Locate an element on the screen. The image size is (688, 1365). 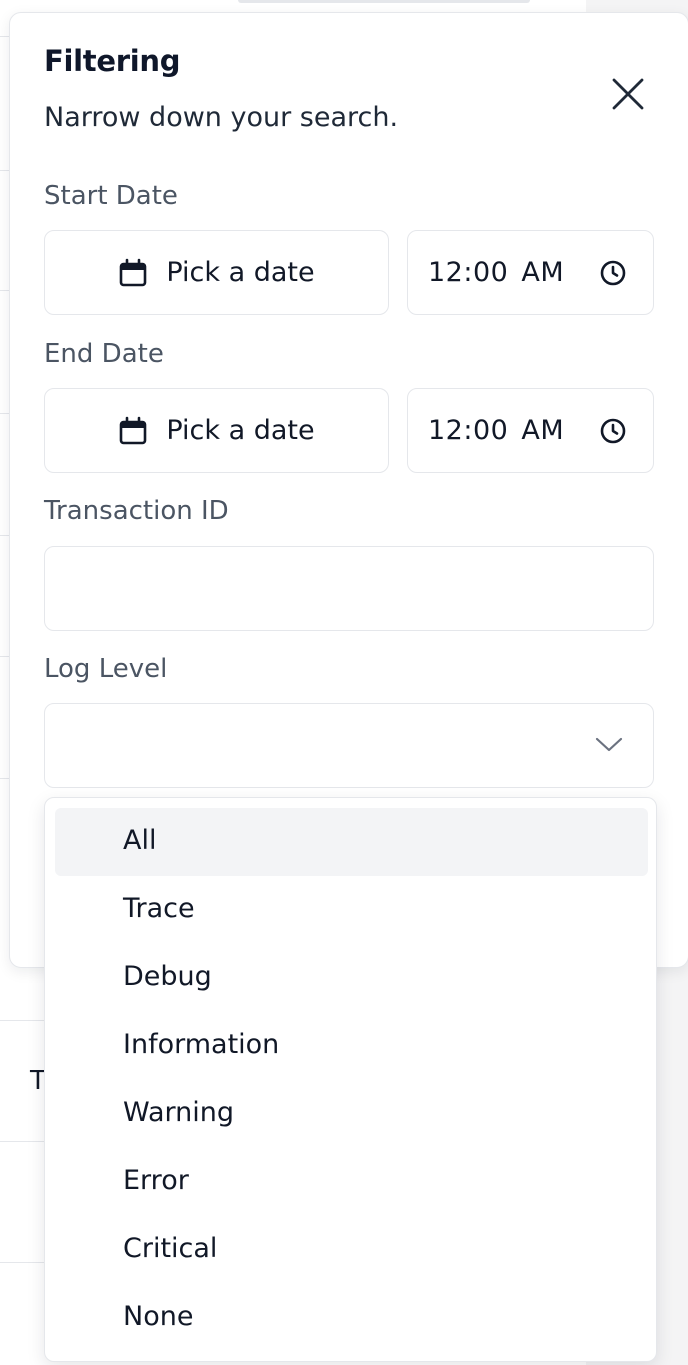
option-label: All is located at coordinates (140, 840).